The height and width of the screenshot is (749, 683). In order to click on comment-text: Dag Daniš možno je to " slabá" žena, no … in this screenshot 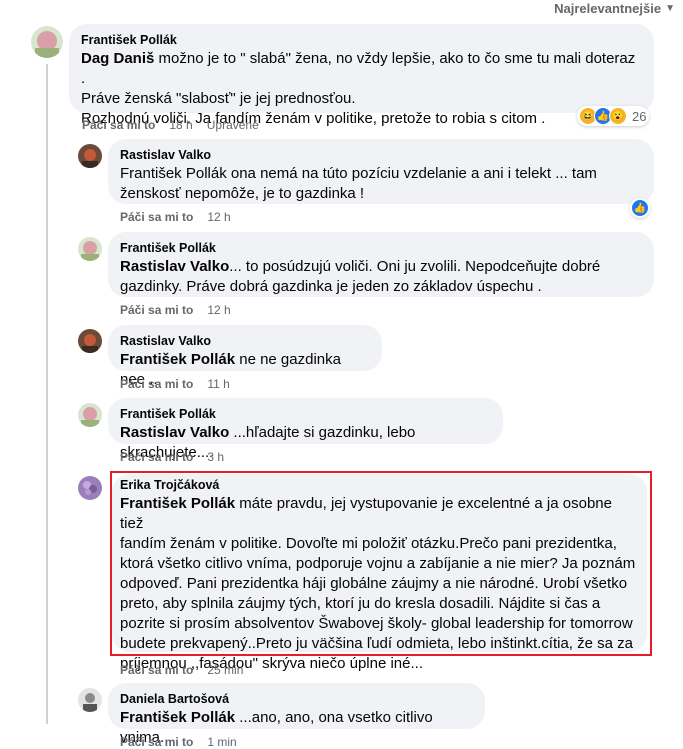, I will do `click(358, 88)`.